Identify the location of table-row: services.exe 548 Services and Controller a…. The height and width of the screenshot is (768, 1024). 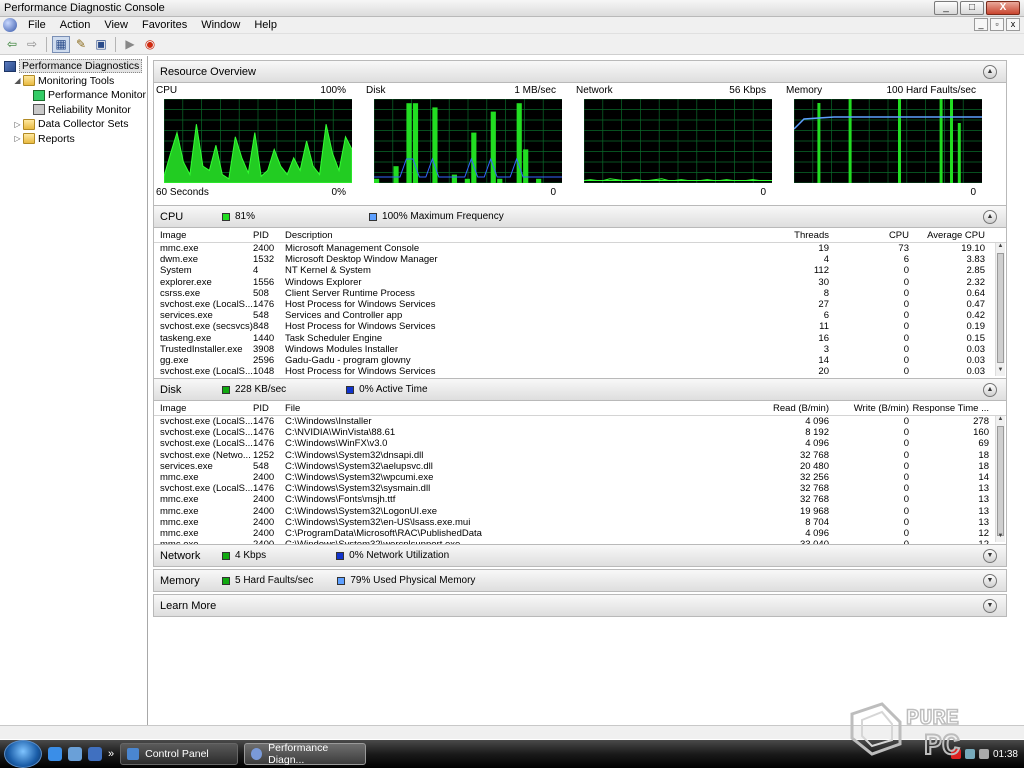
(580, 315).